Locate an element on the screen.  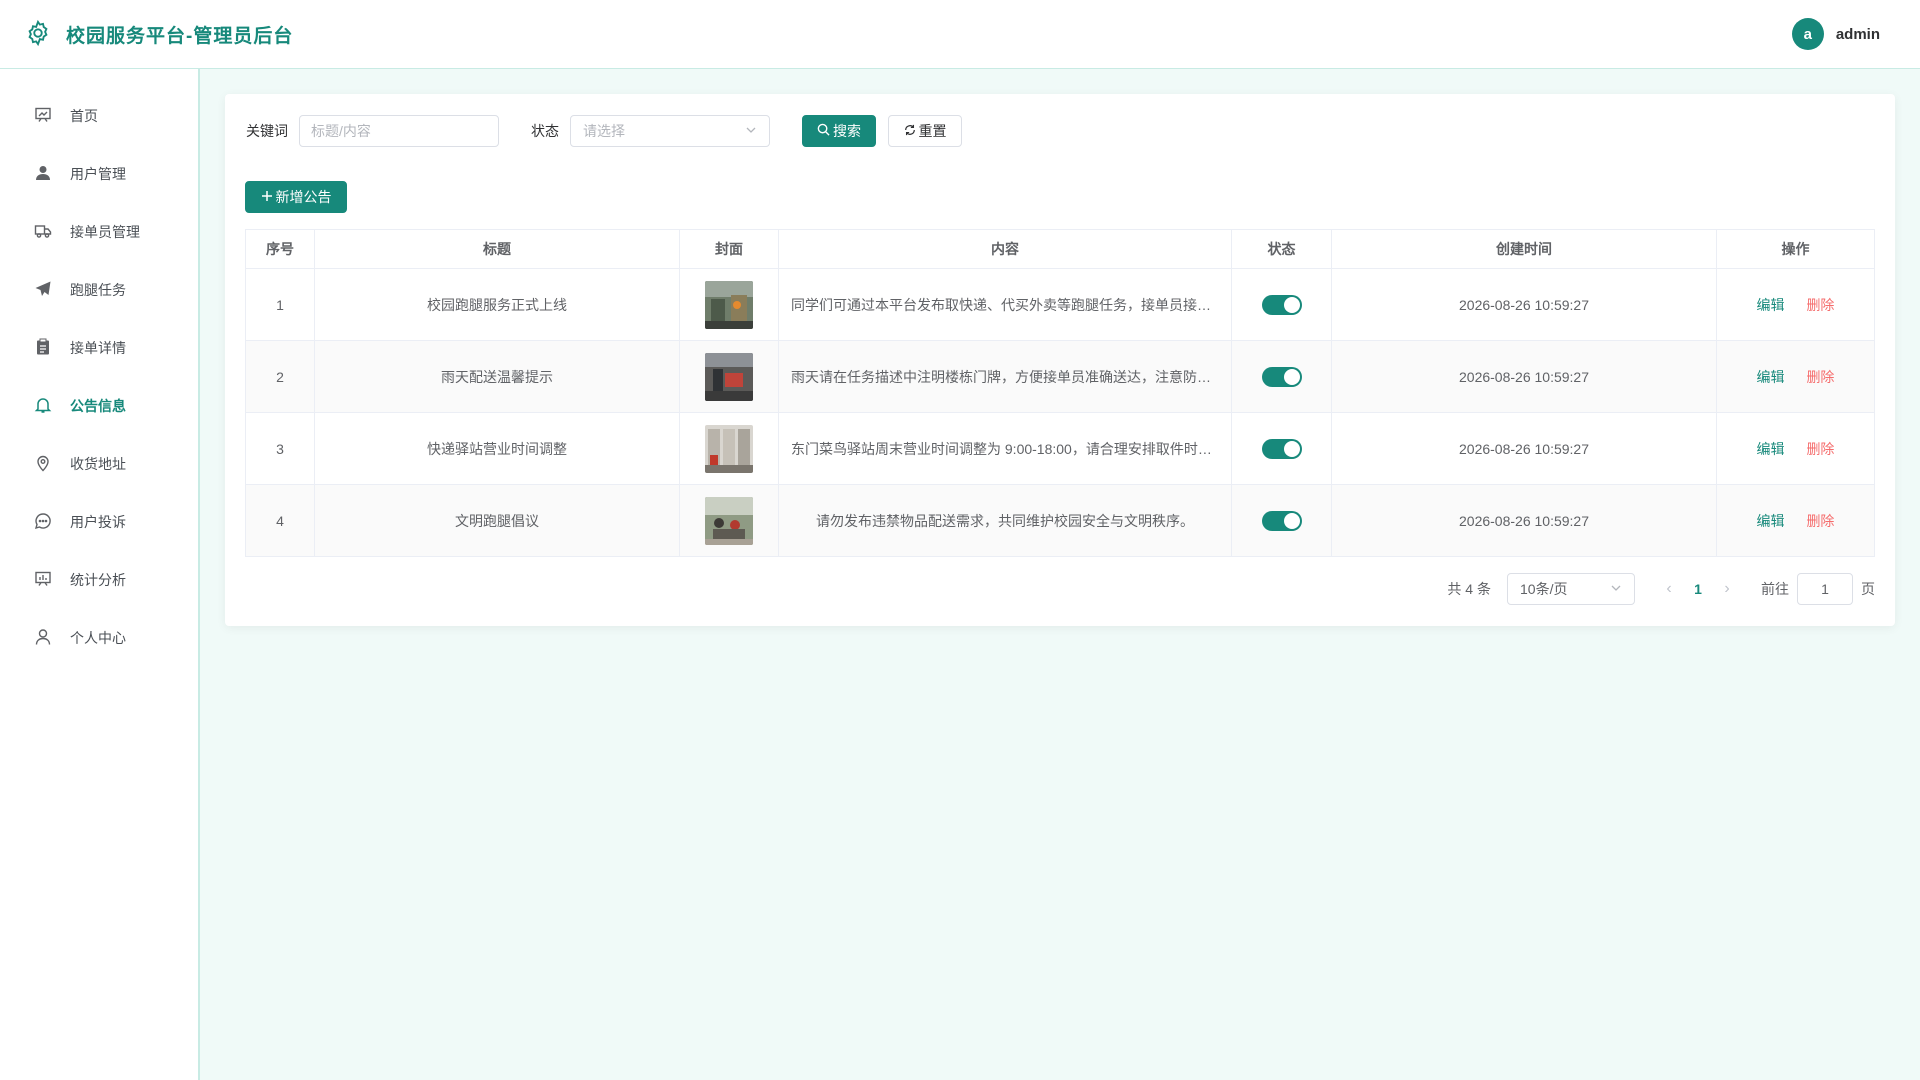
page-size-value: 10条/页 is located at coordinates (1544, 589).